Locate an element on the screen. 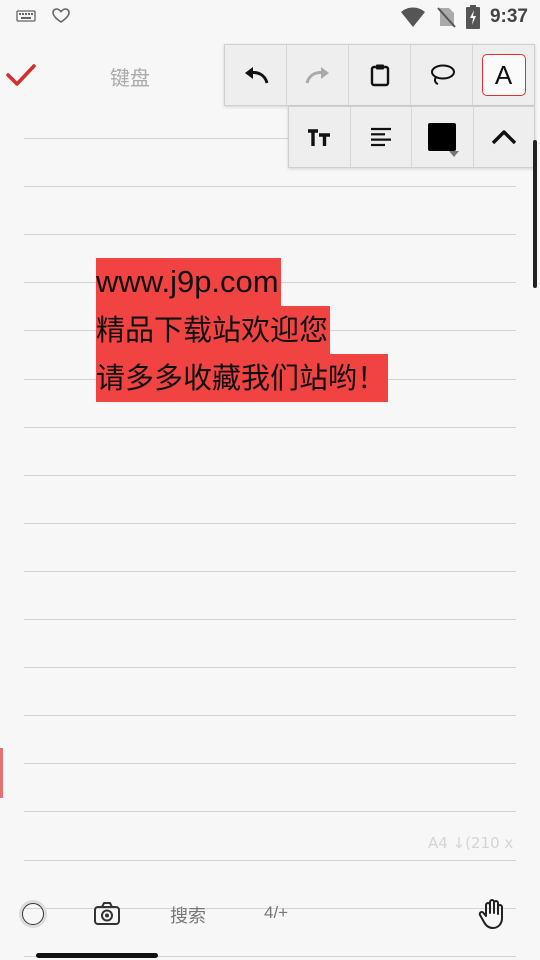 The width and height of the screenshot is (540, 960). note-line: 请多多收藏我们站哟！ is located at coordinates (242, 378).